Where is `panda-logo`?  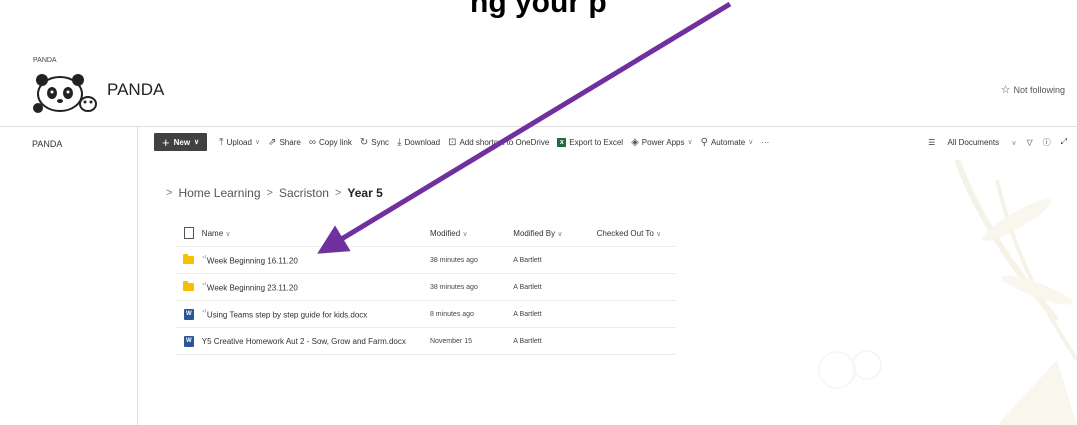
panda-logo is located at coordinates (65, 93).